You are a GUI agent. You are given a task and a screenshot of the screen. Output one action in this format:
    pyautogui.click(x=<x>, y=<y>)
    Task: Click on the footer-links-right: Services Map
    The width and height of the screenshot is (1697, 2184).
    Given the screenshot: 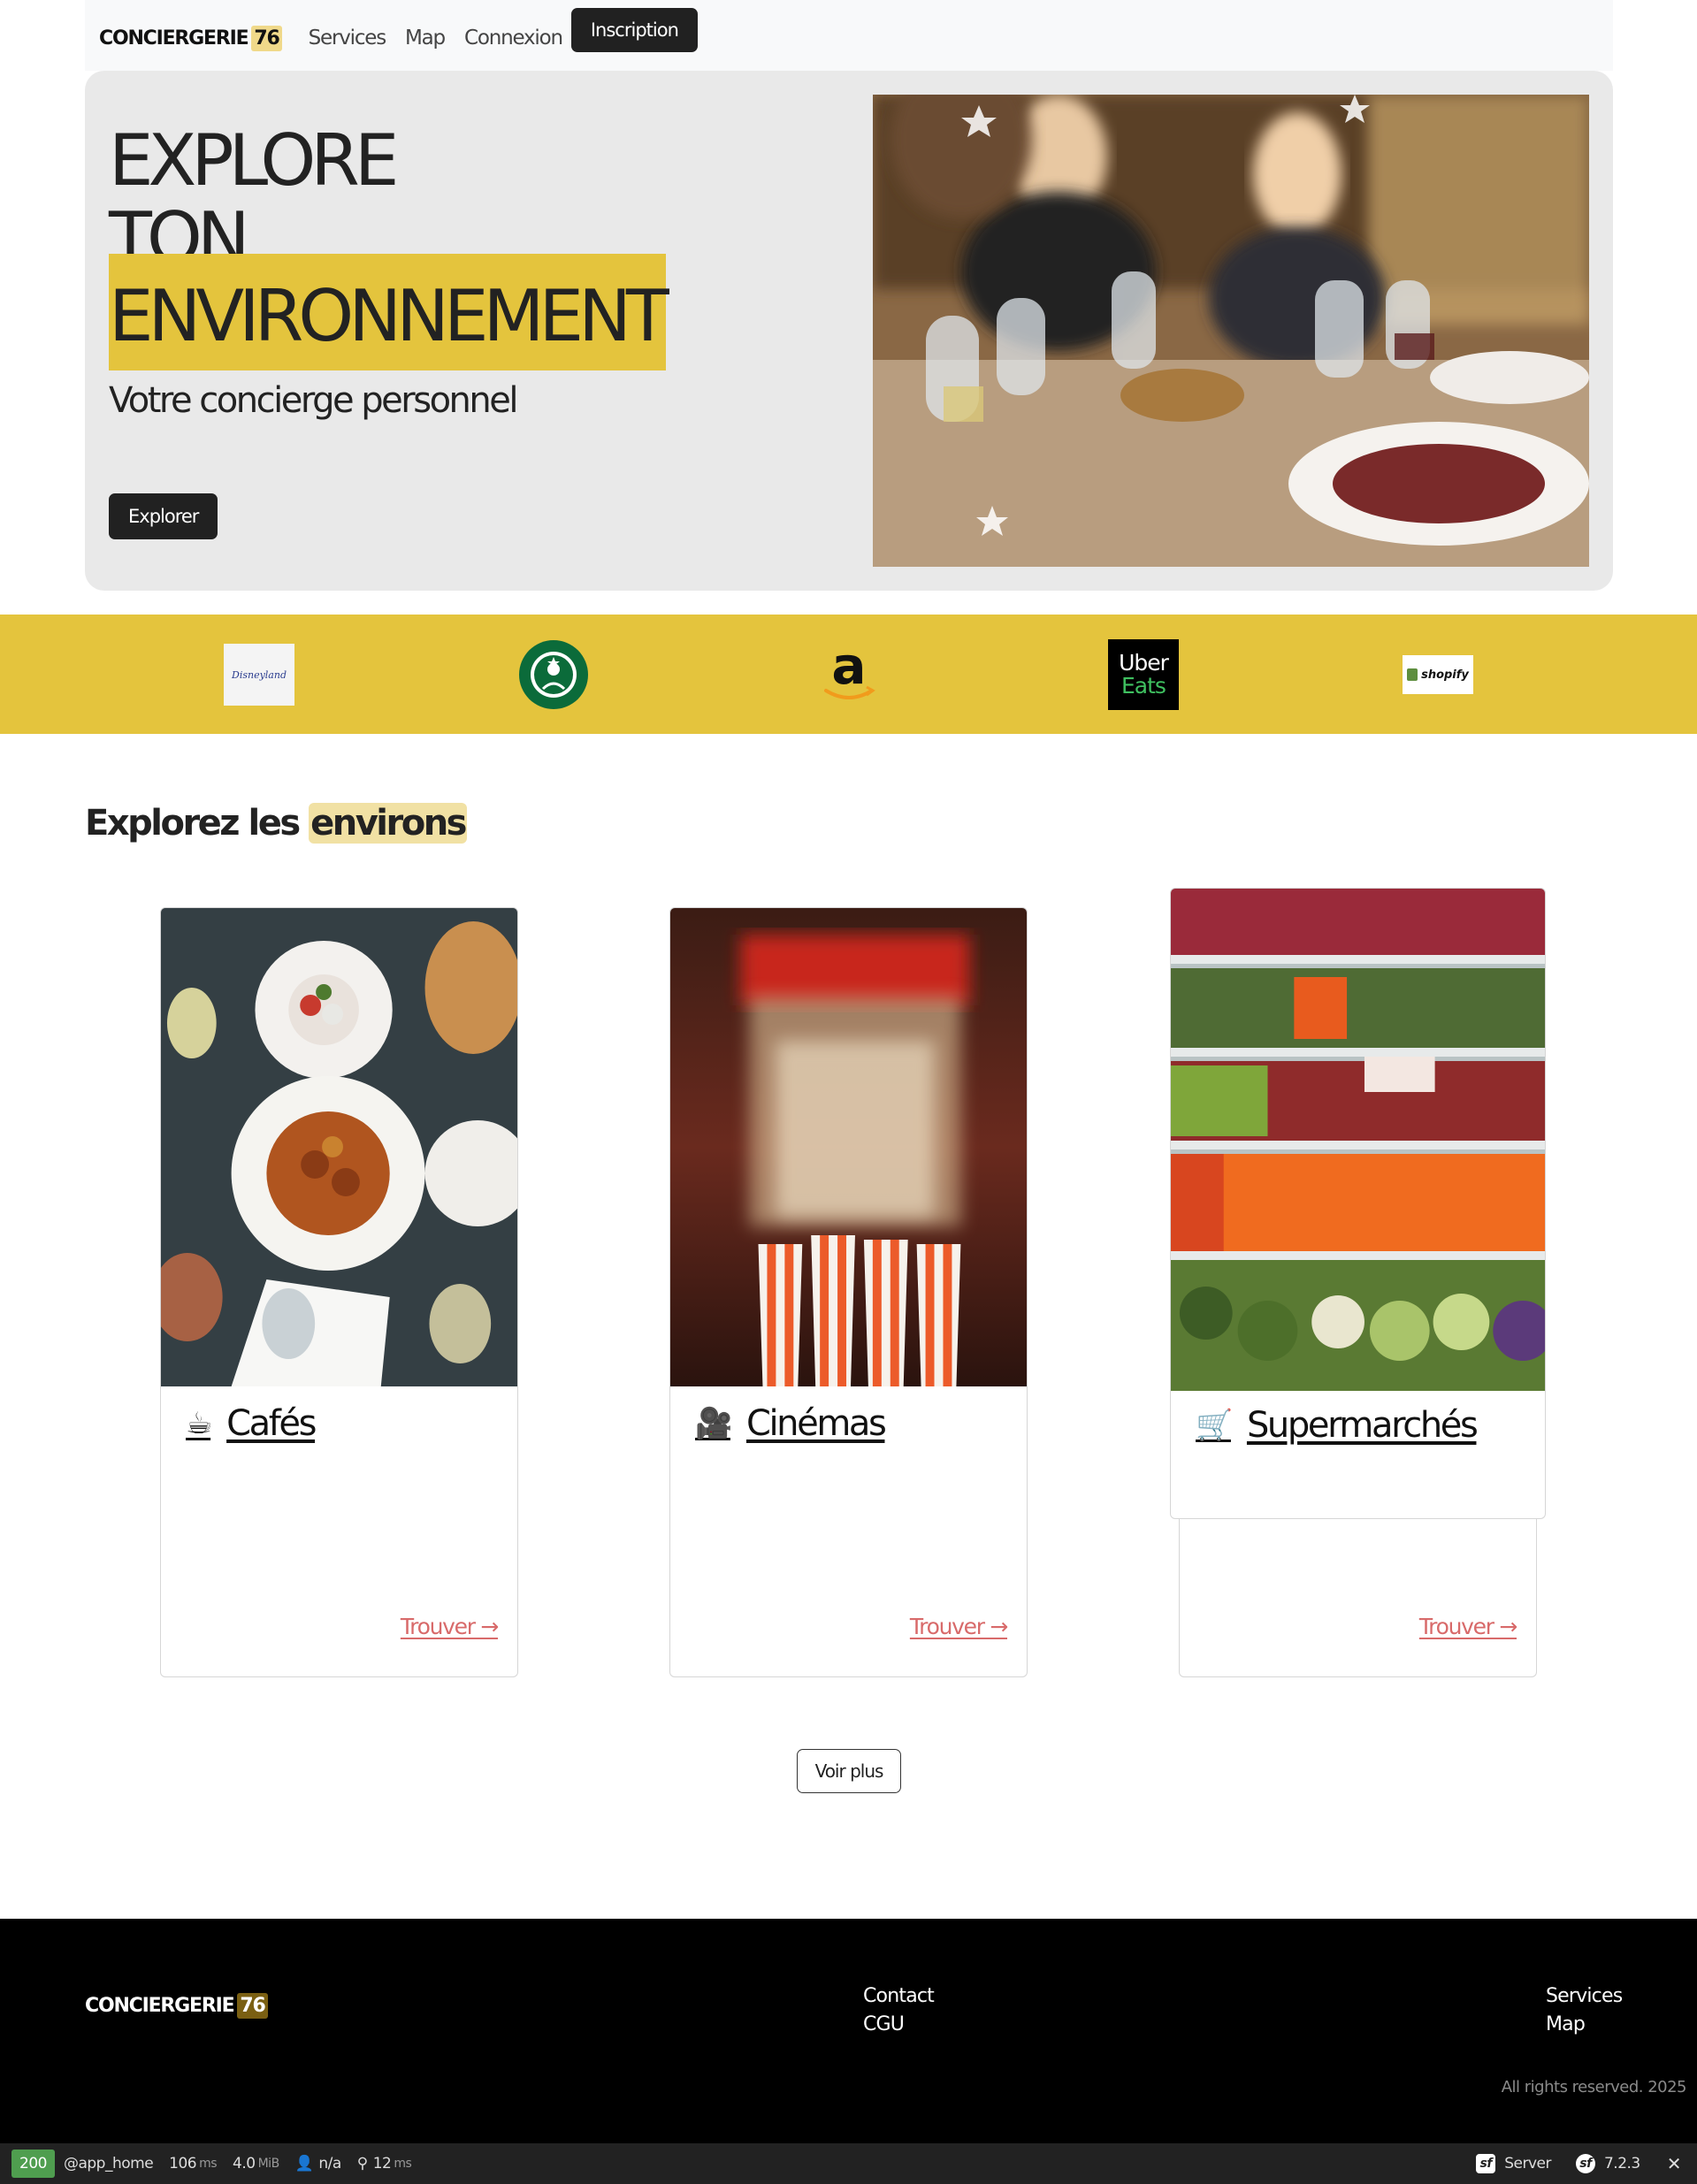 What is the action you would take?
    pyautogui.click(x=1584, y=2010)
    